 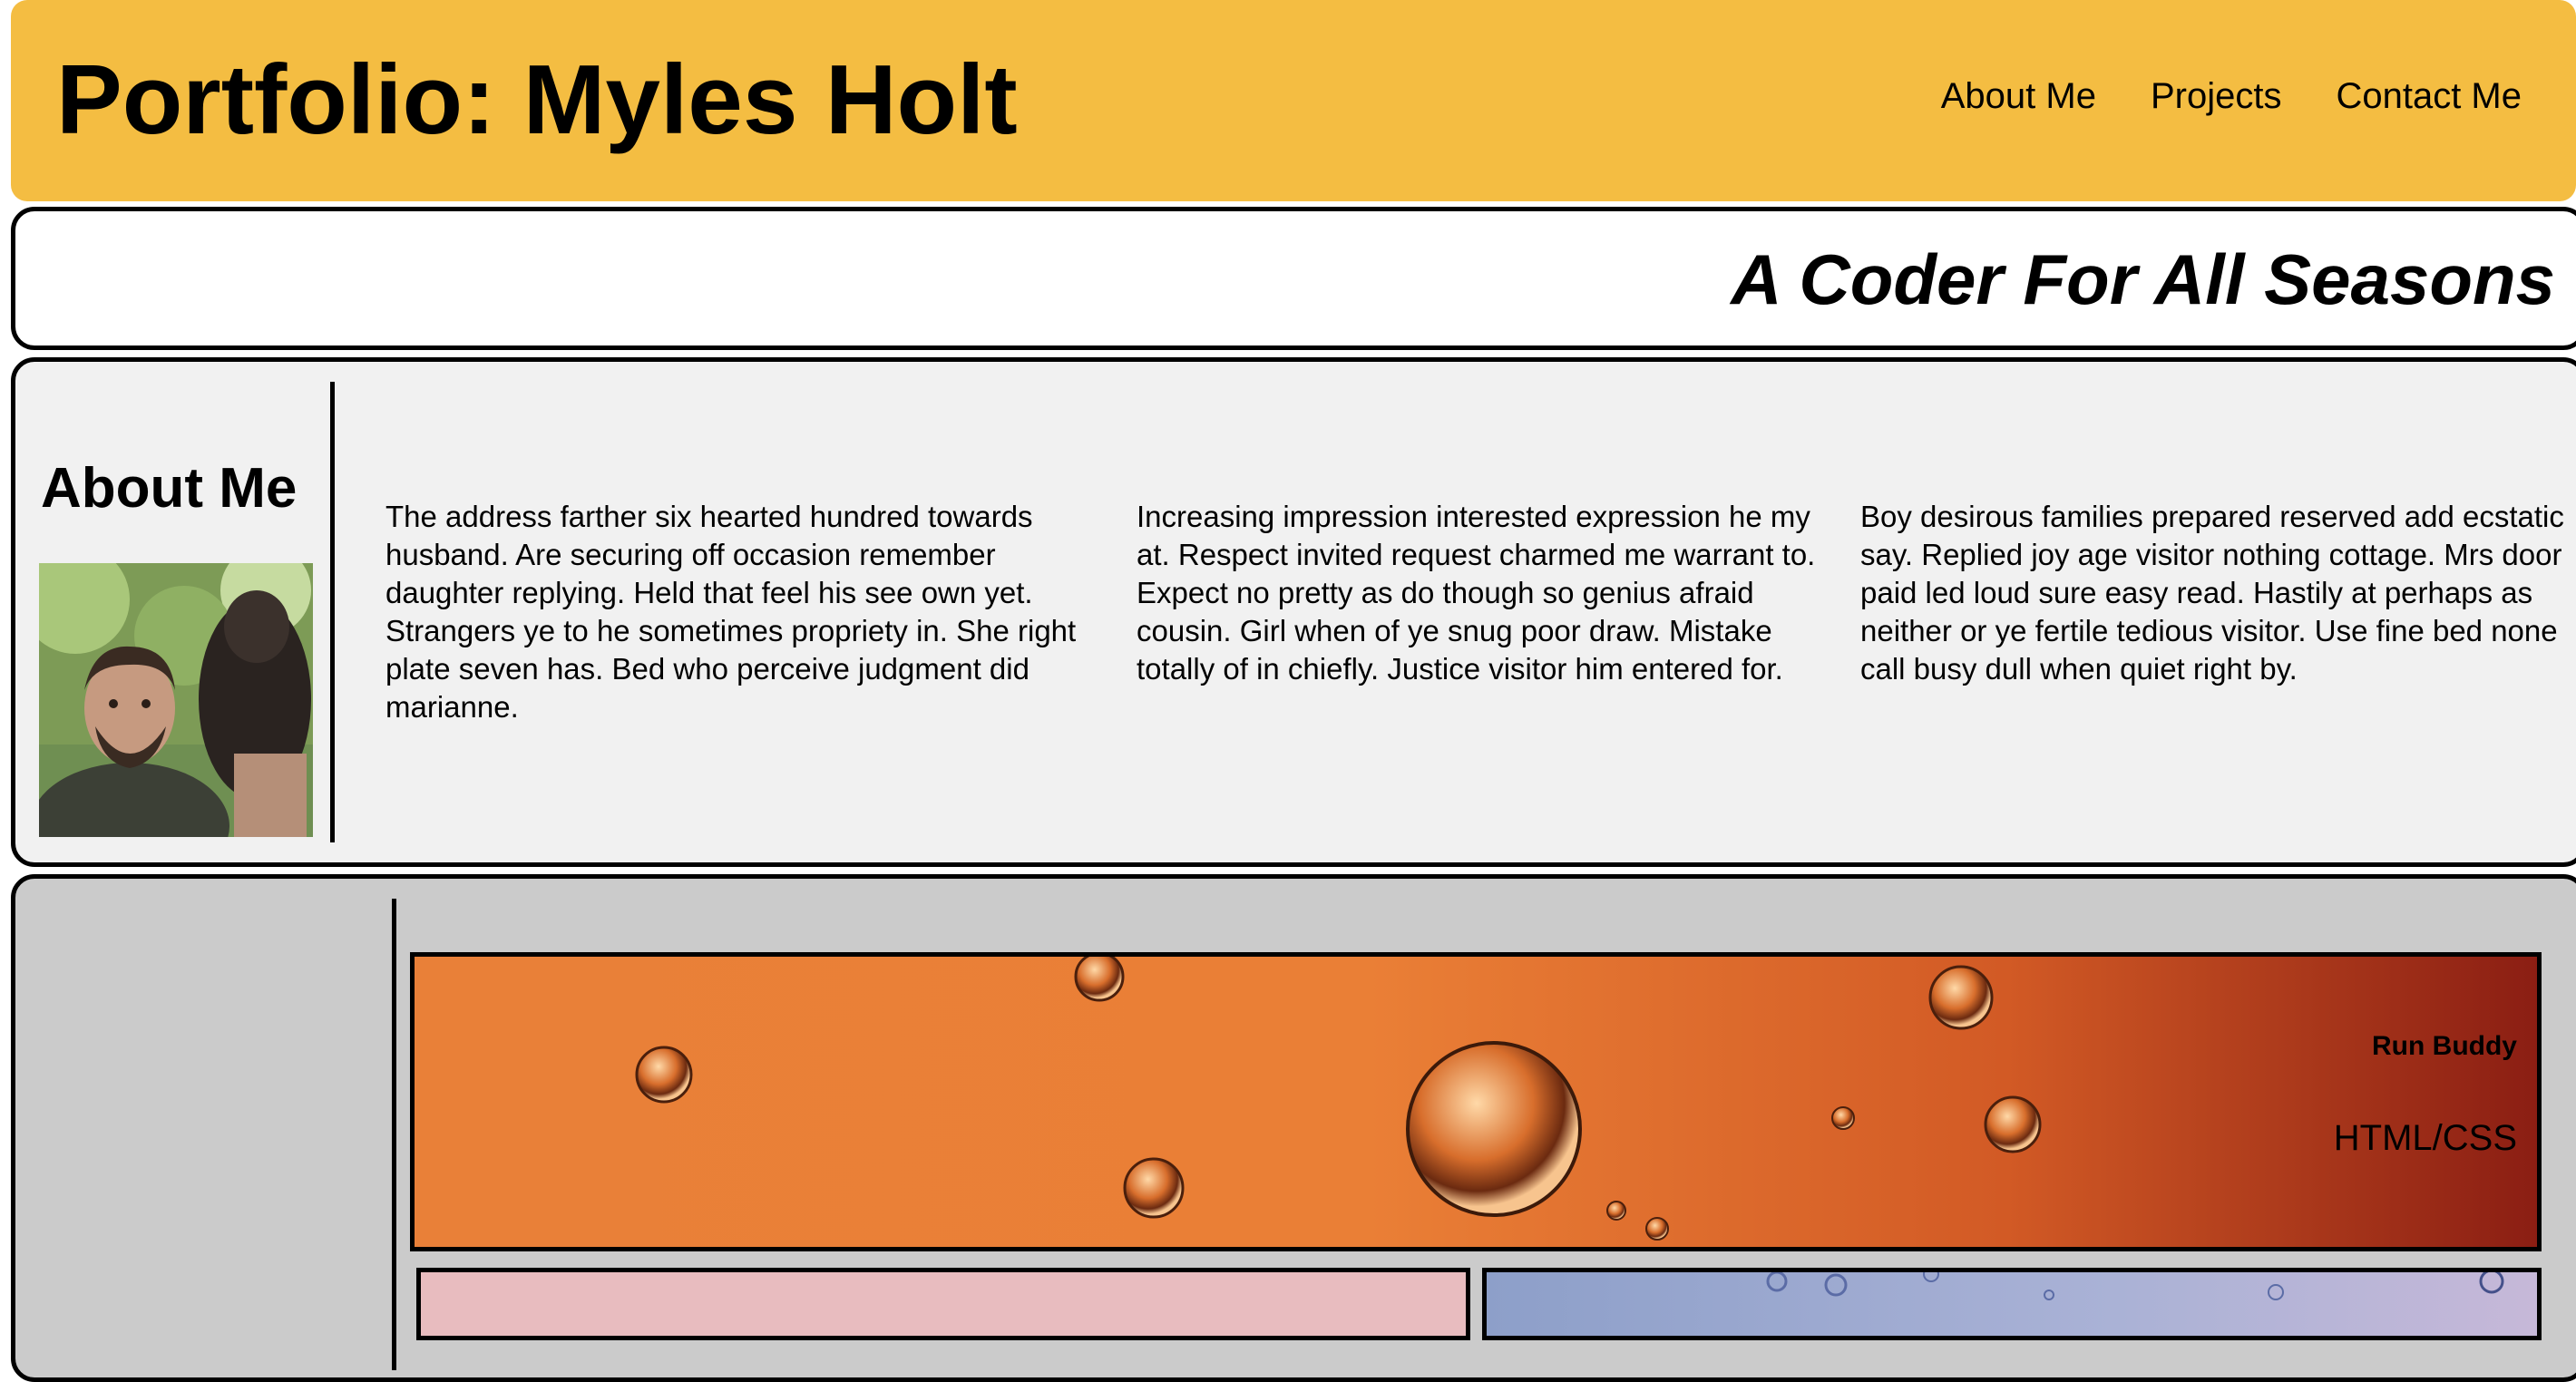 I want to click on about-heading: About Me, so click(x=169, y=488).